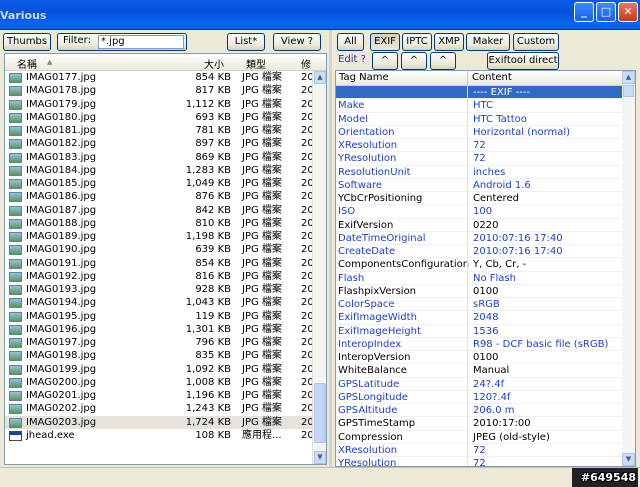 The width and height of the screenshot is (640, 487). What do you see at coordinates (330, 248) in the screenshot?
I see `pane-splitter` at bounding box center [330, 248].